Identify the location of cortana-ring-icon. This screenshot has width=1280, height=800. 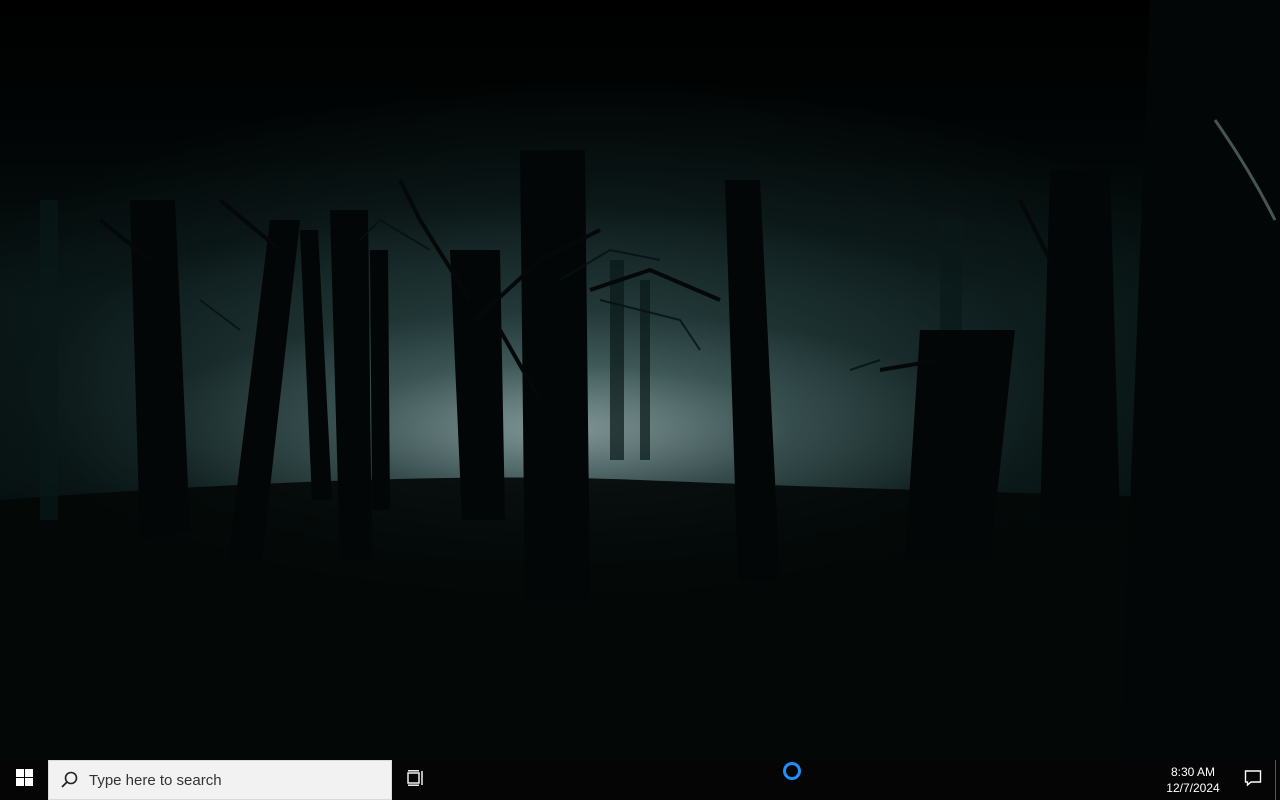
(792, 771).